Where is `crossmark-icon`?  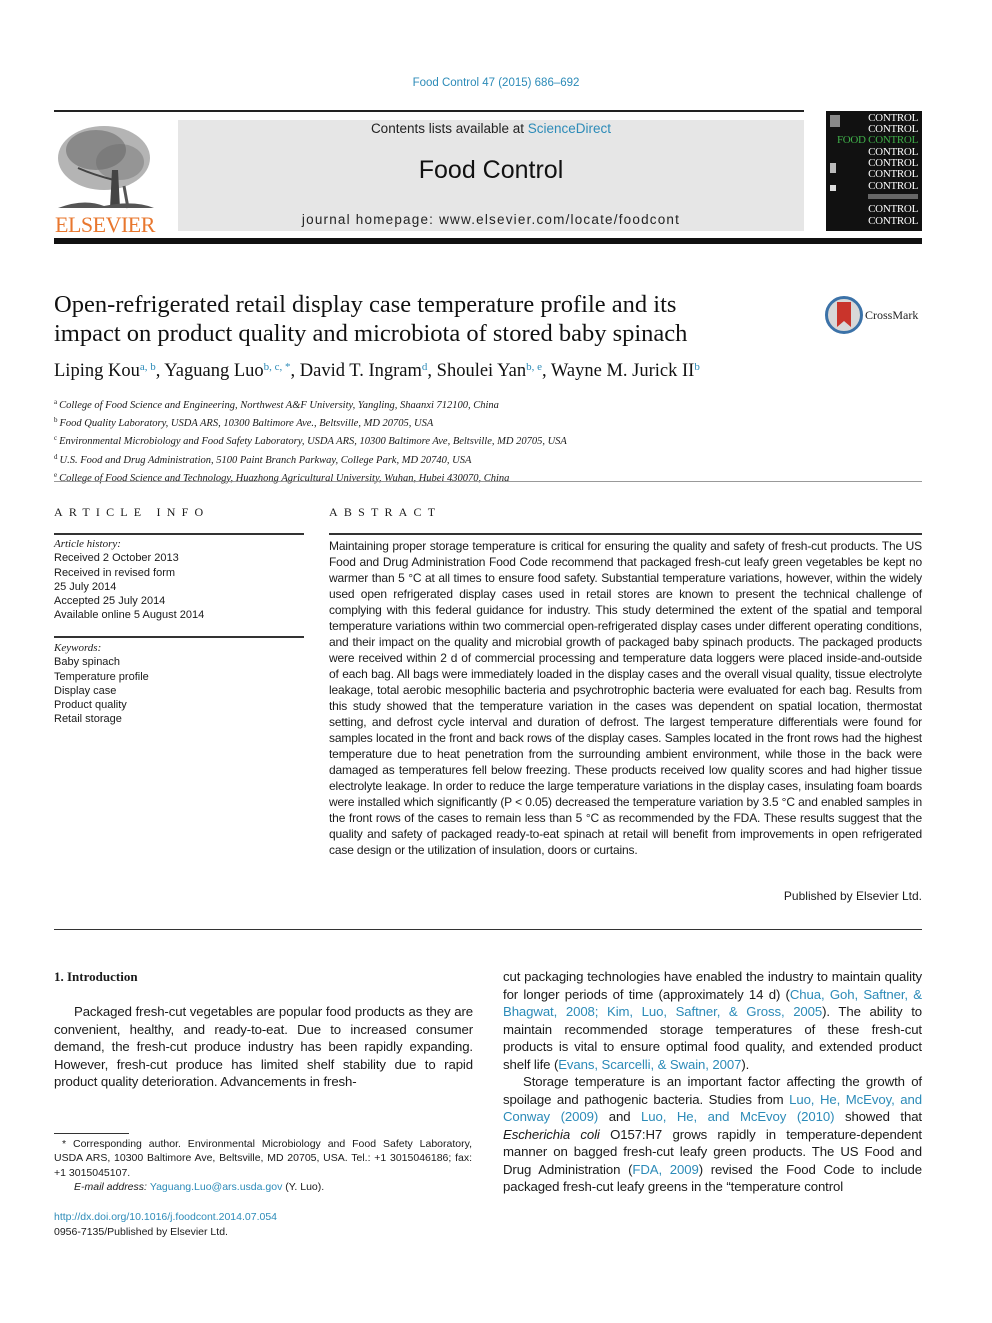 crossmark-icon is located at coordinates (844, 315).